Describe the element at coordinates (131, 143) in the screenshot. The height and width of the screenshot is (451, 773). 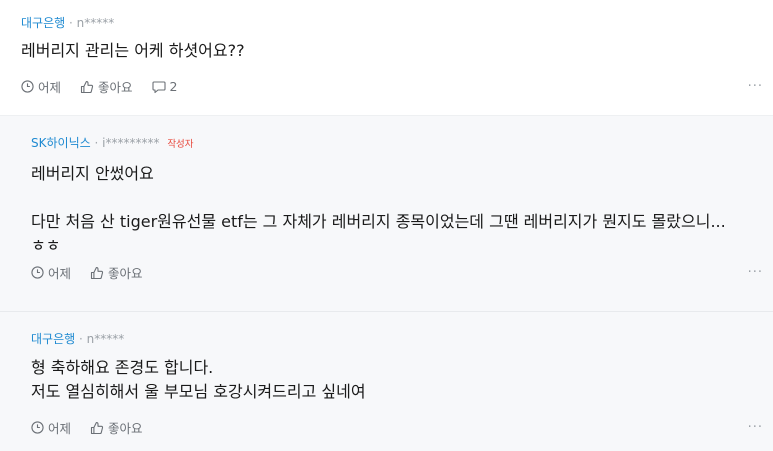
I see `user-id: i*********` at that location.